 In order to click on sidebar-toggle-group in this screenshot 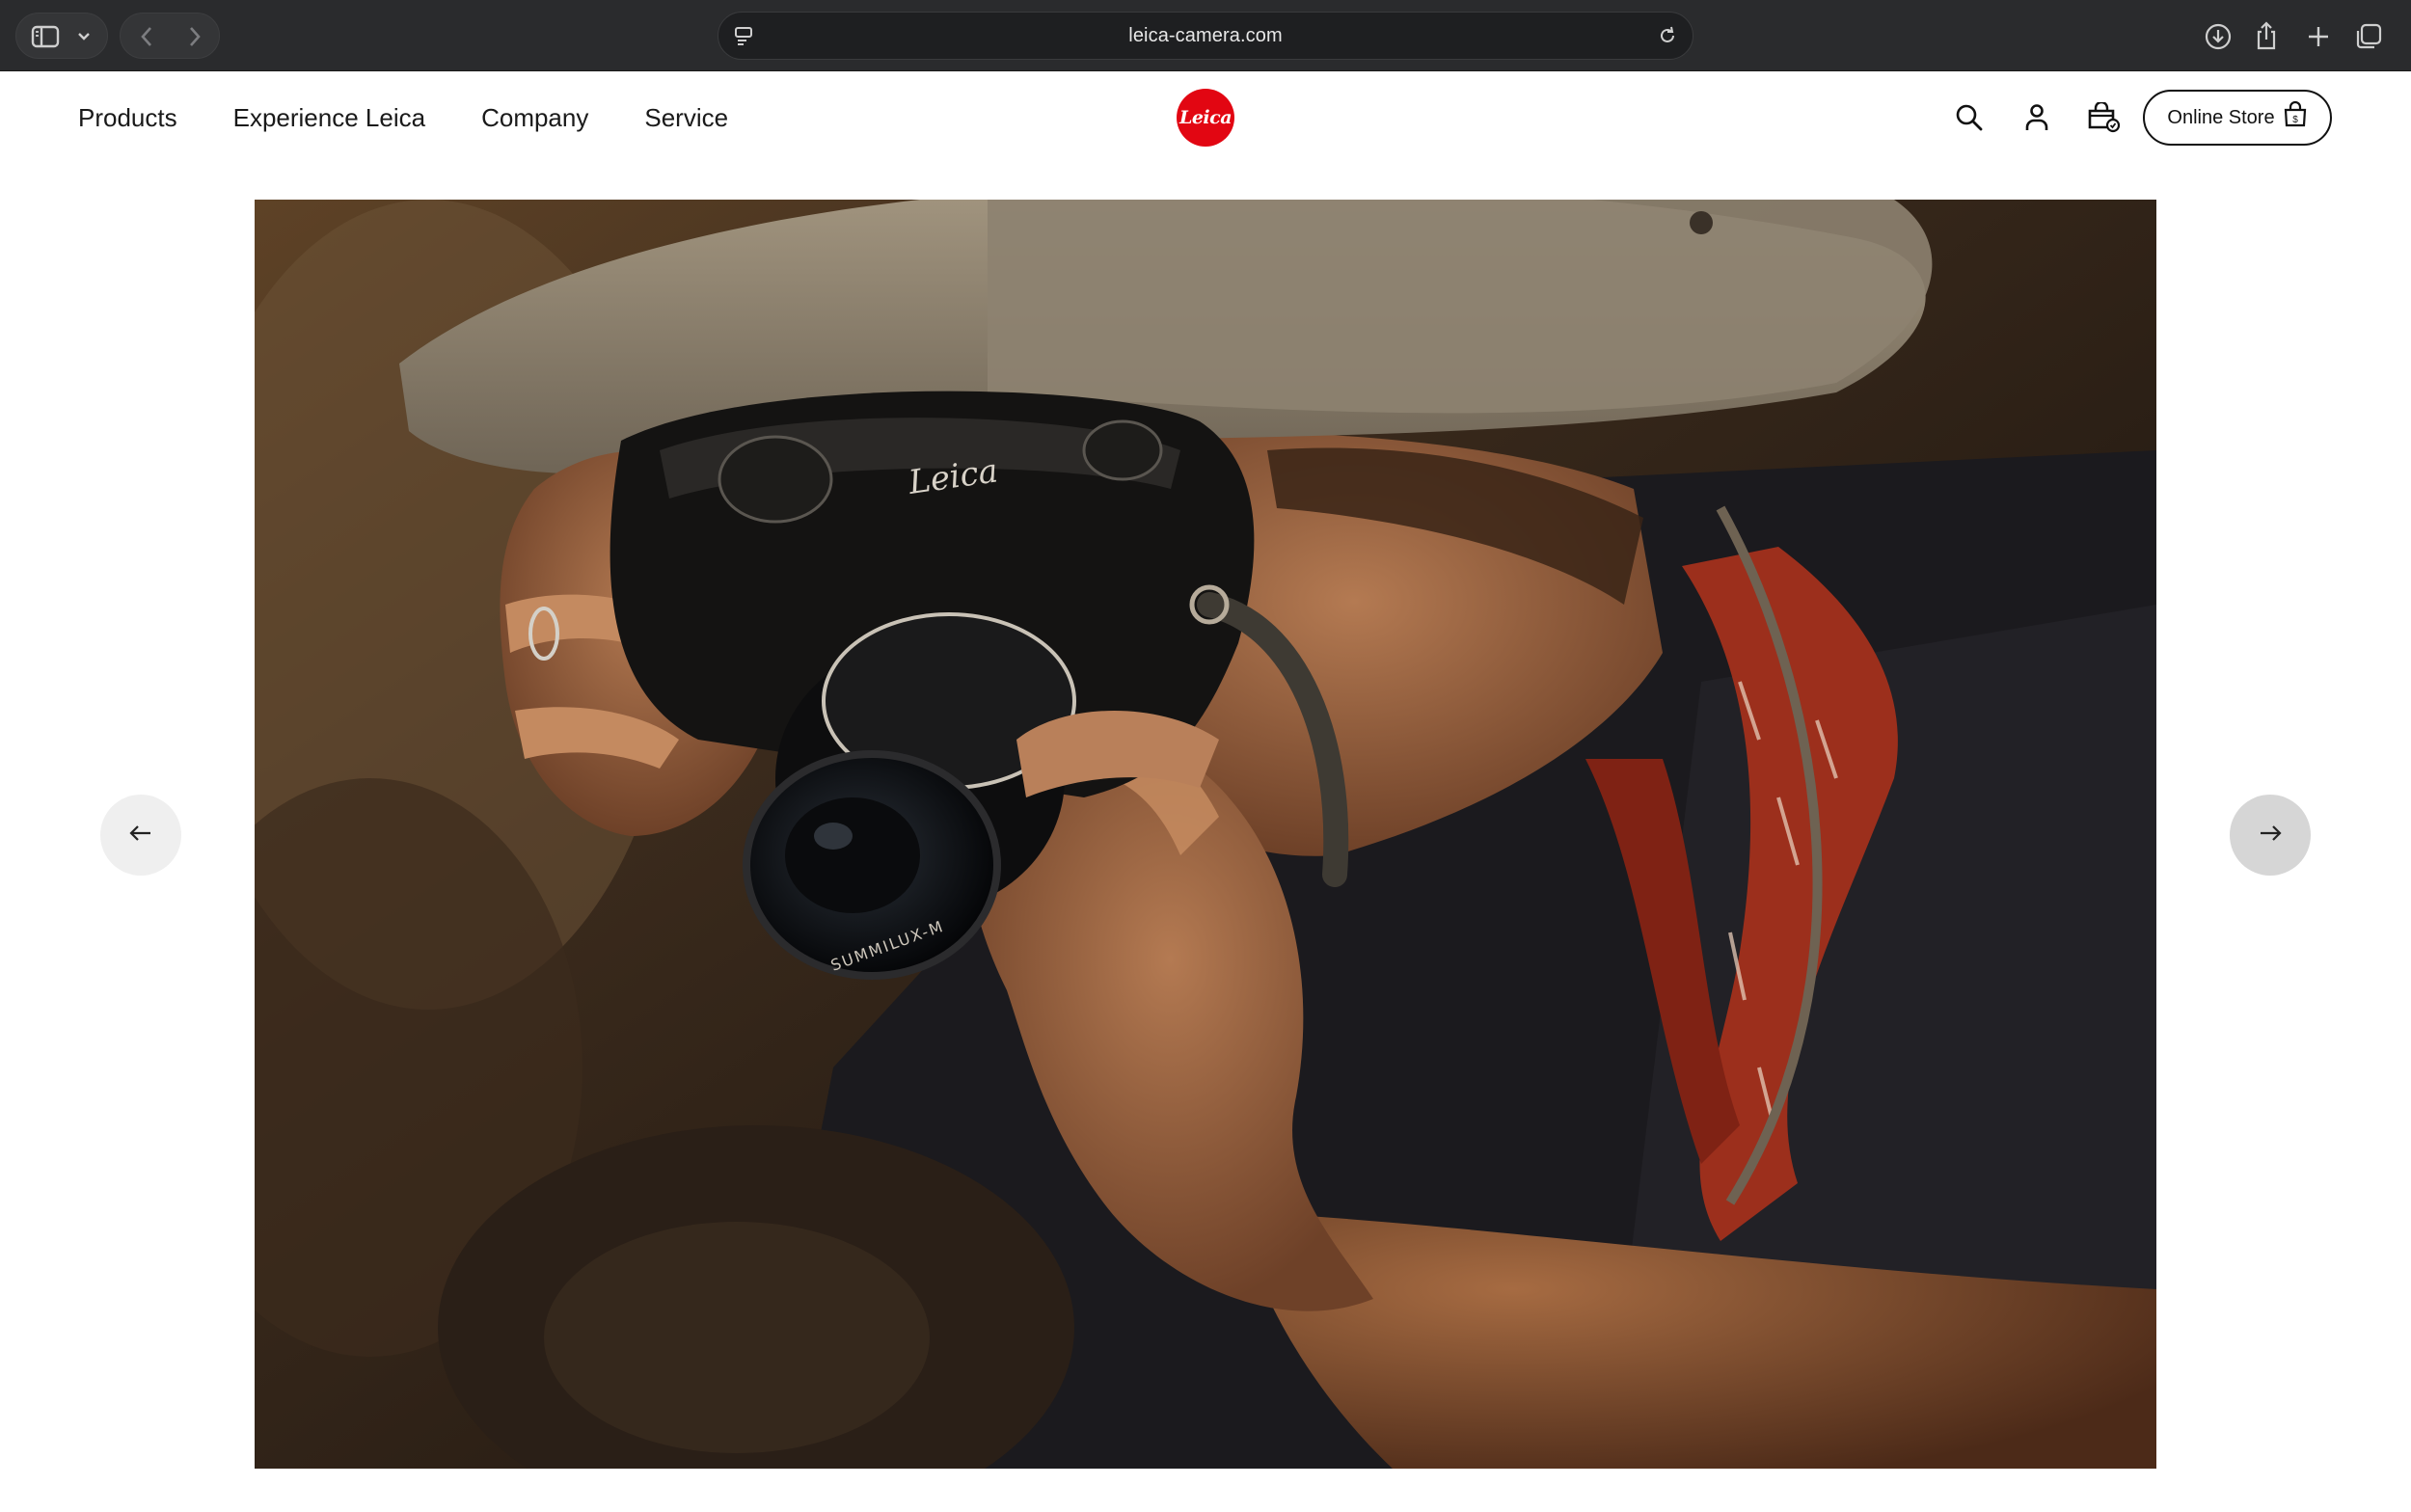, I will do `click(62, 36)`.